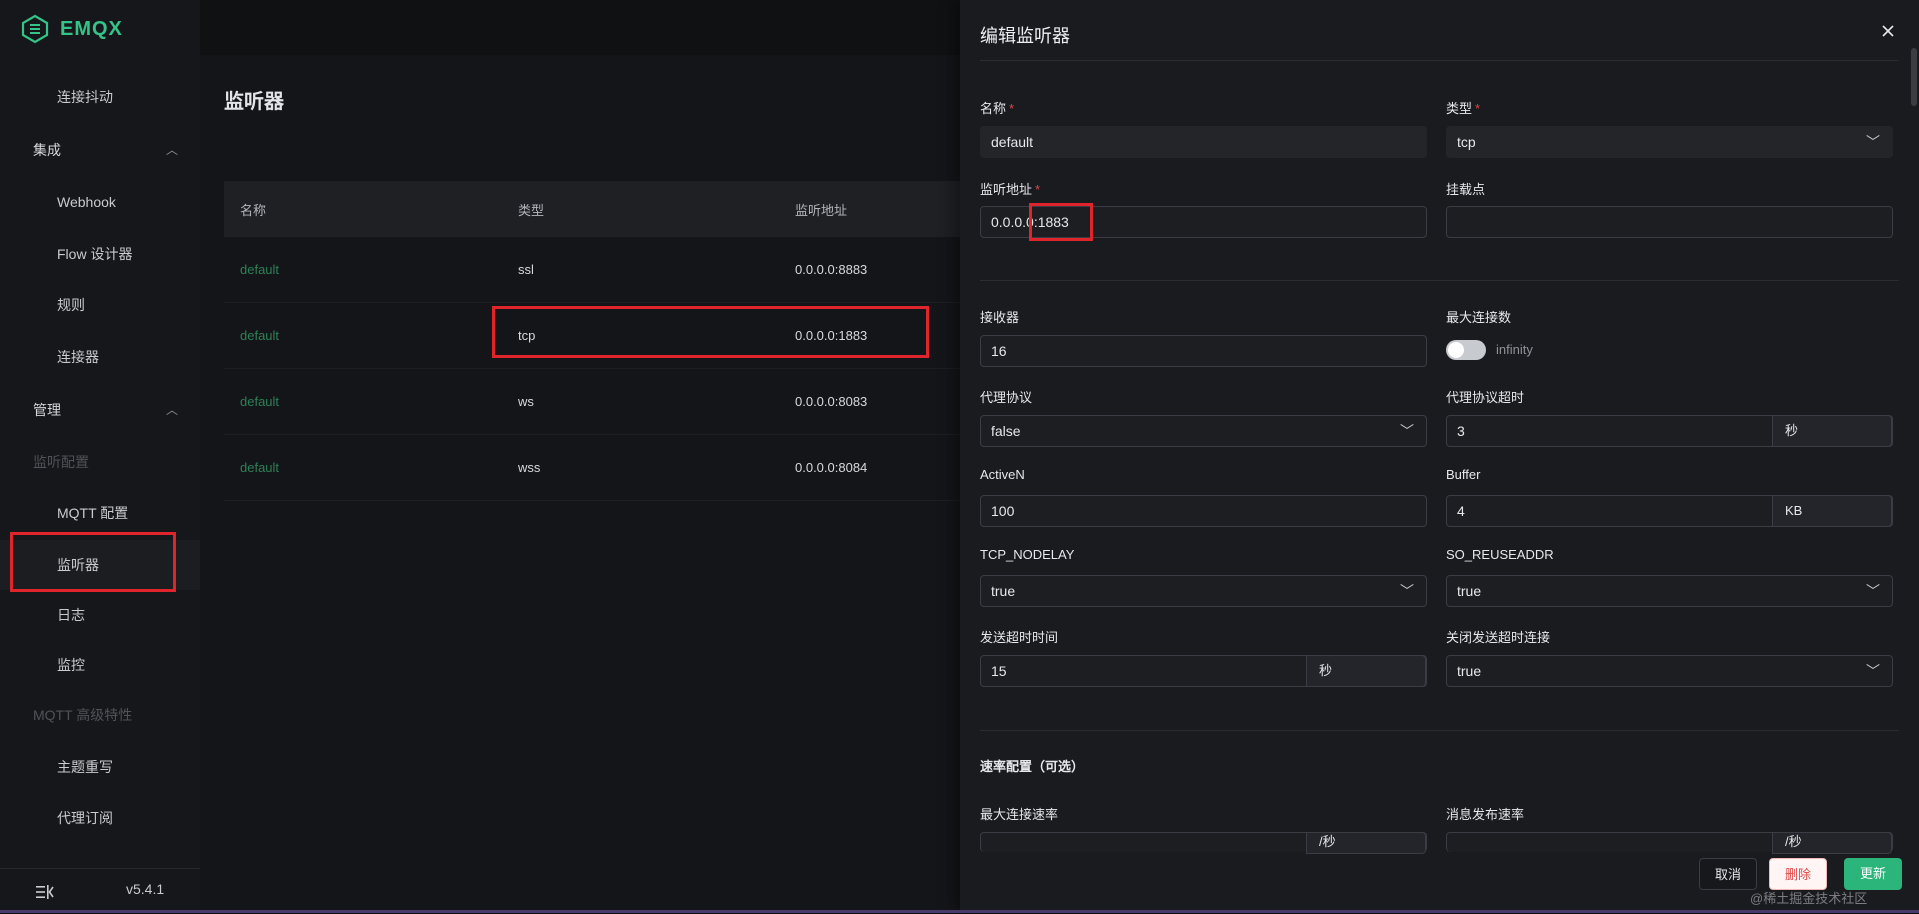 The height and width of the screenshot is (914, 1919). Describe the element at coordinates (85, 767) in the screenshot. I see `sidebar-item-label: 主题重写` at that location.